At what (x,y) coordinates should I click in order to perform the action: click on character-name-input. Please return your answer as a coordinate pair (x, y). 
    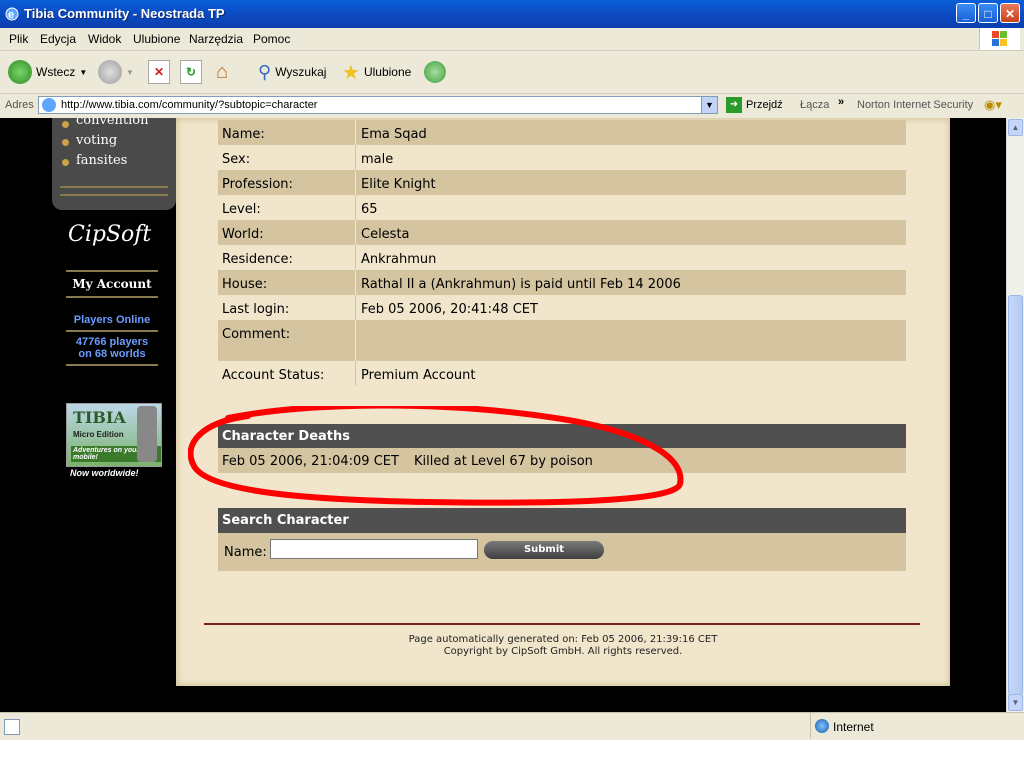
    Looking at the image, I should click on (374, 549).